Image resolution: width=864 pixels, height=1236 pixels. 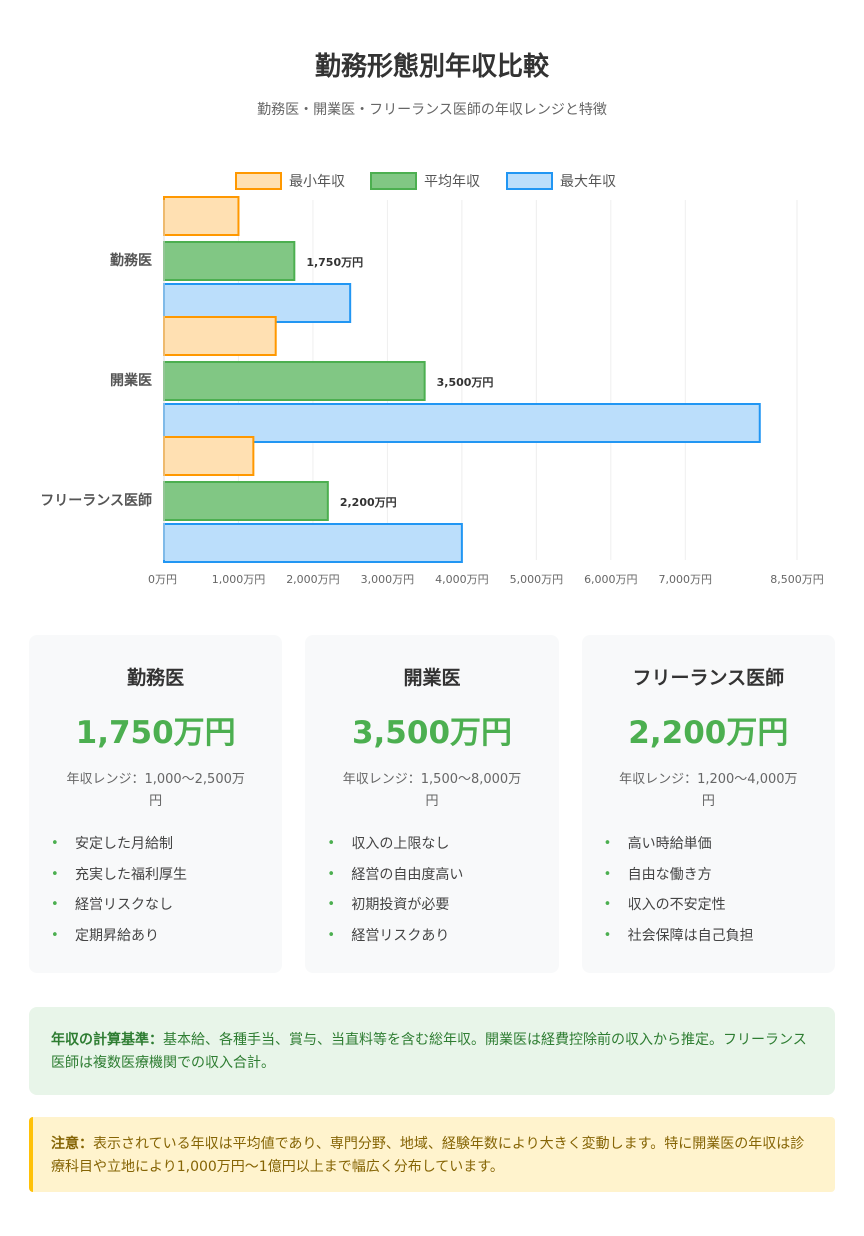 What do you see at coordinates (465, 382) in the screenshot?
I see `data-label: 3,500万円` at bounding box center [465, 382].